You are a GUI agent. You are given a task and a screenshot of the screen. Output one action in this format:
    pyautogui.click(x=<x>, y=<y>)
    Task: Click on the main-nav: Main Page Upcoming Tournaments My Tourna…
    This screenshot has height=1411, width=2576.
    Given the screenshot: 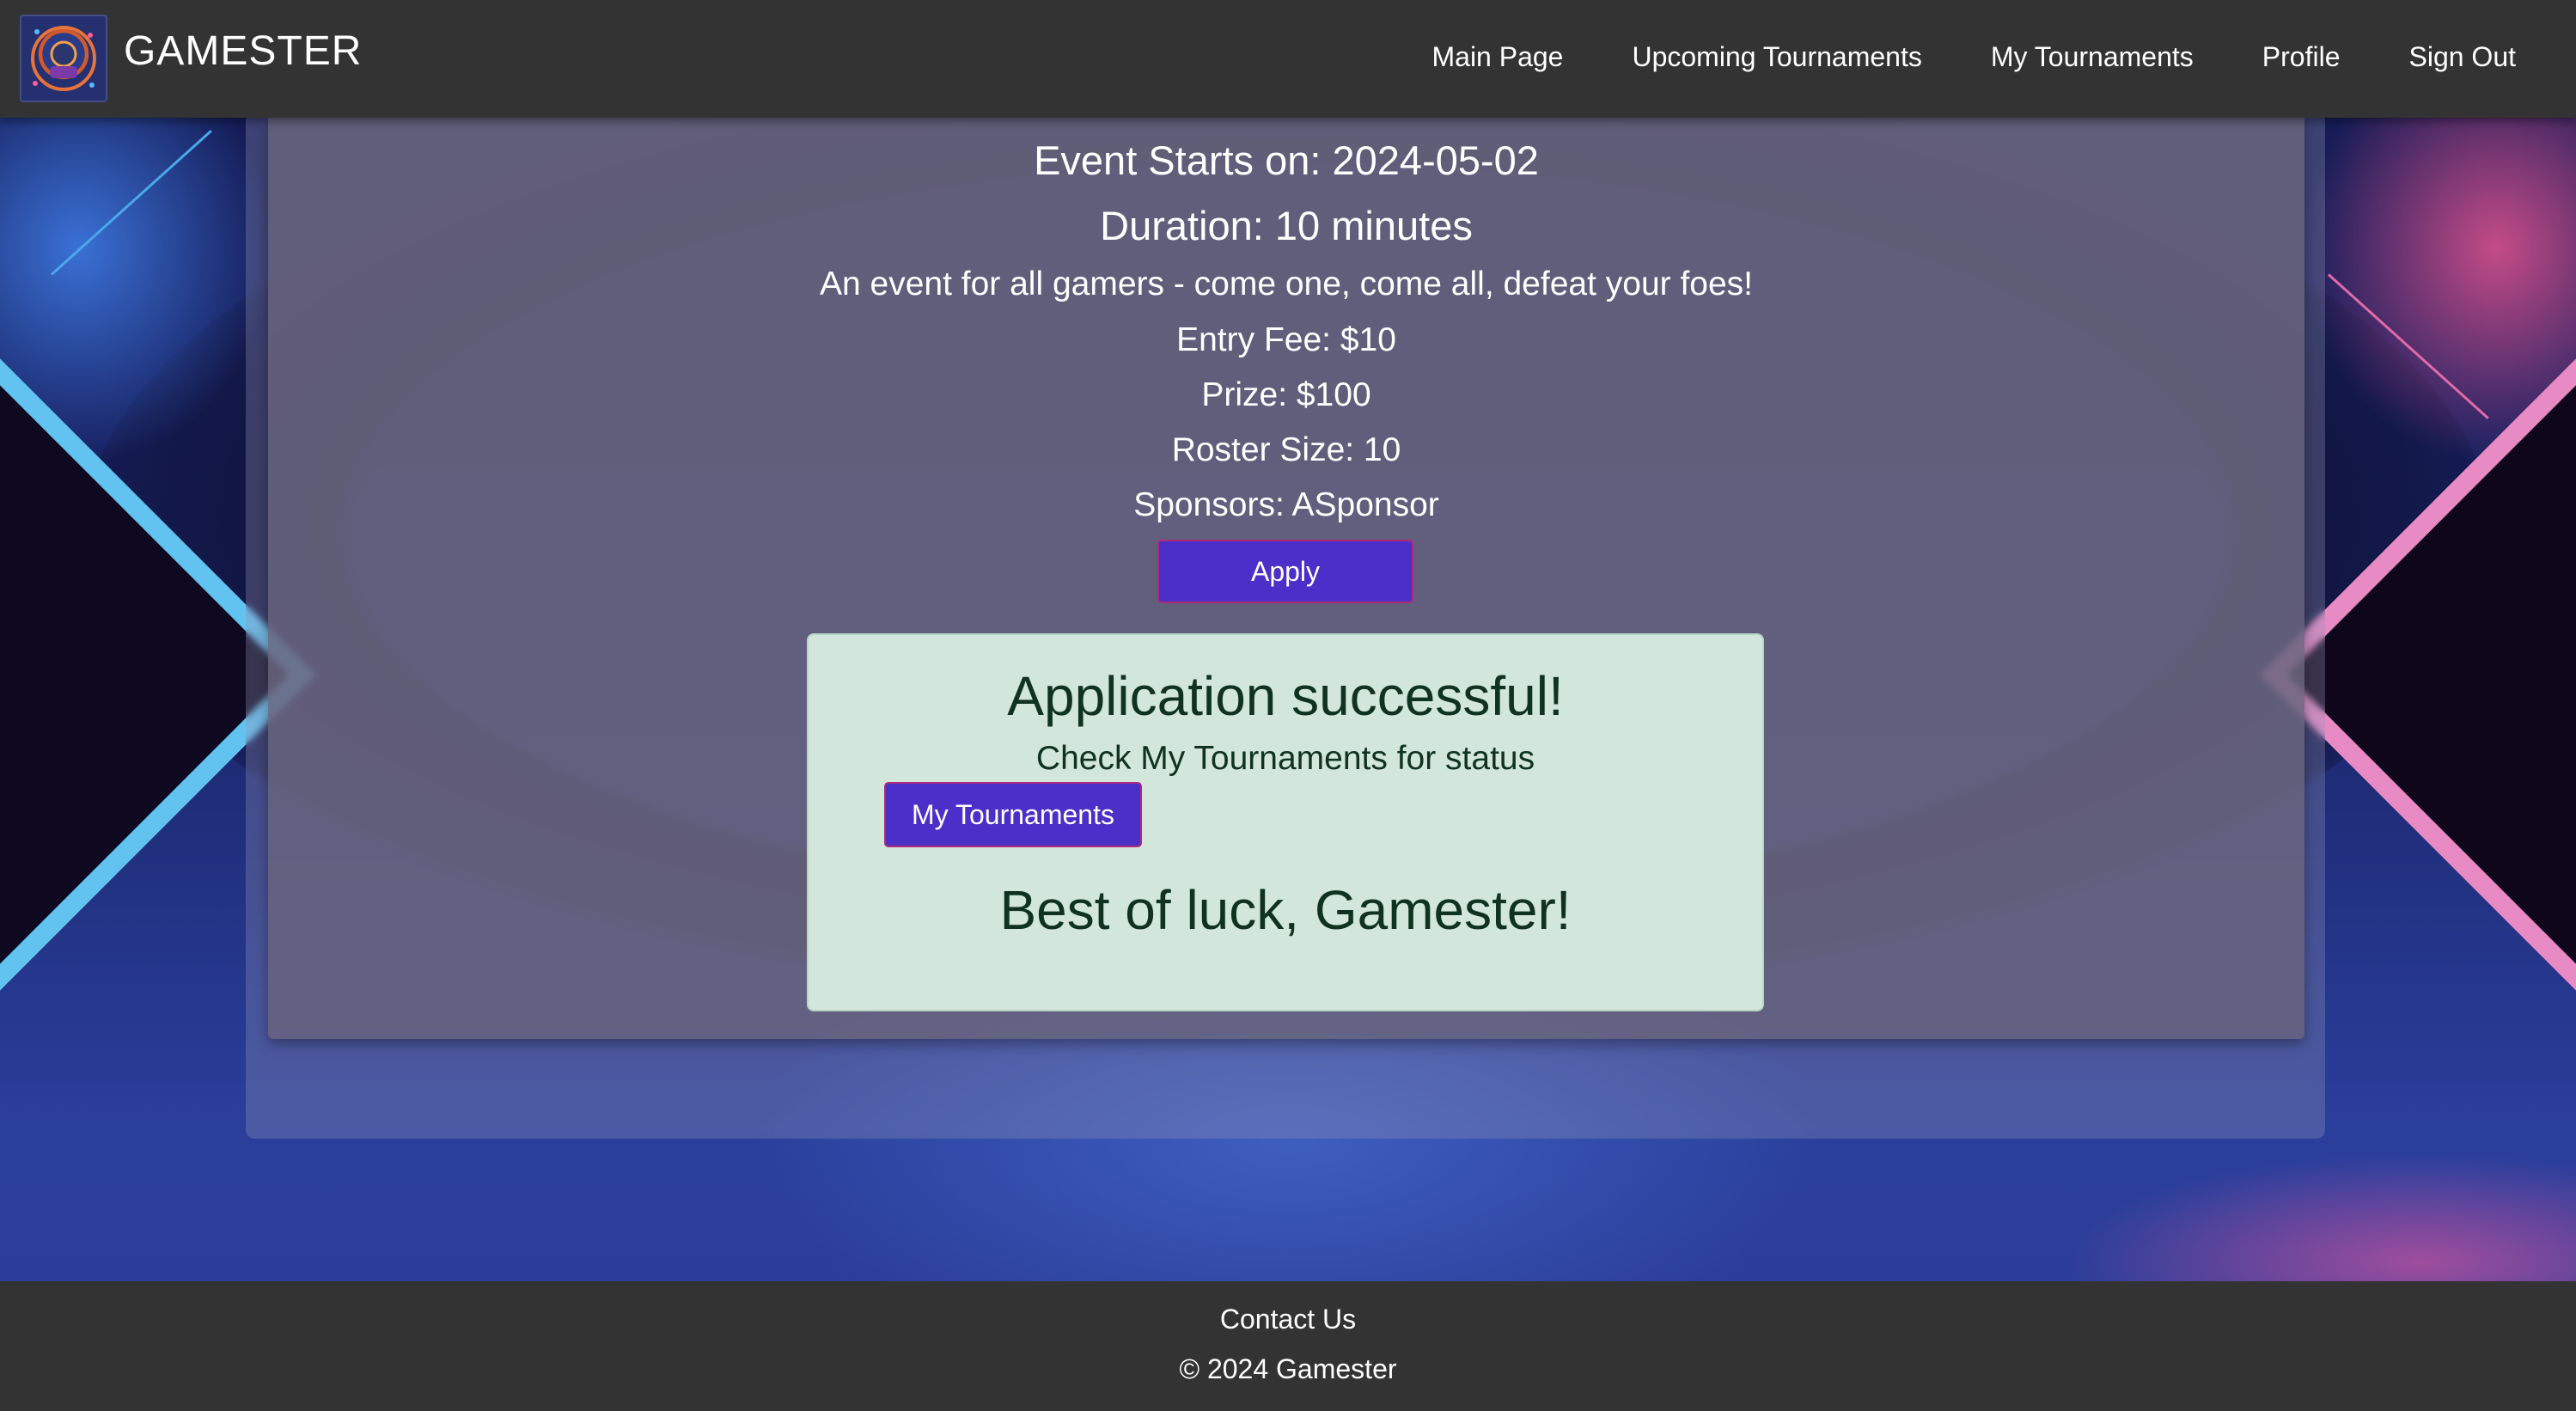 What is the action you would take?
    pyautogui.click(x=1974, y=57)
    